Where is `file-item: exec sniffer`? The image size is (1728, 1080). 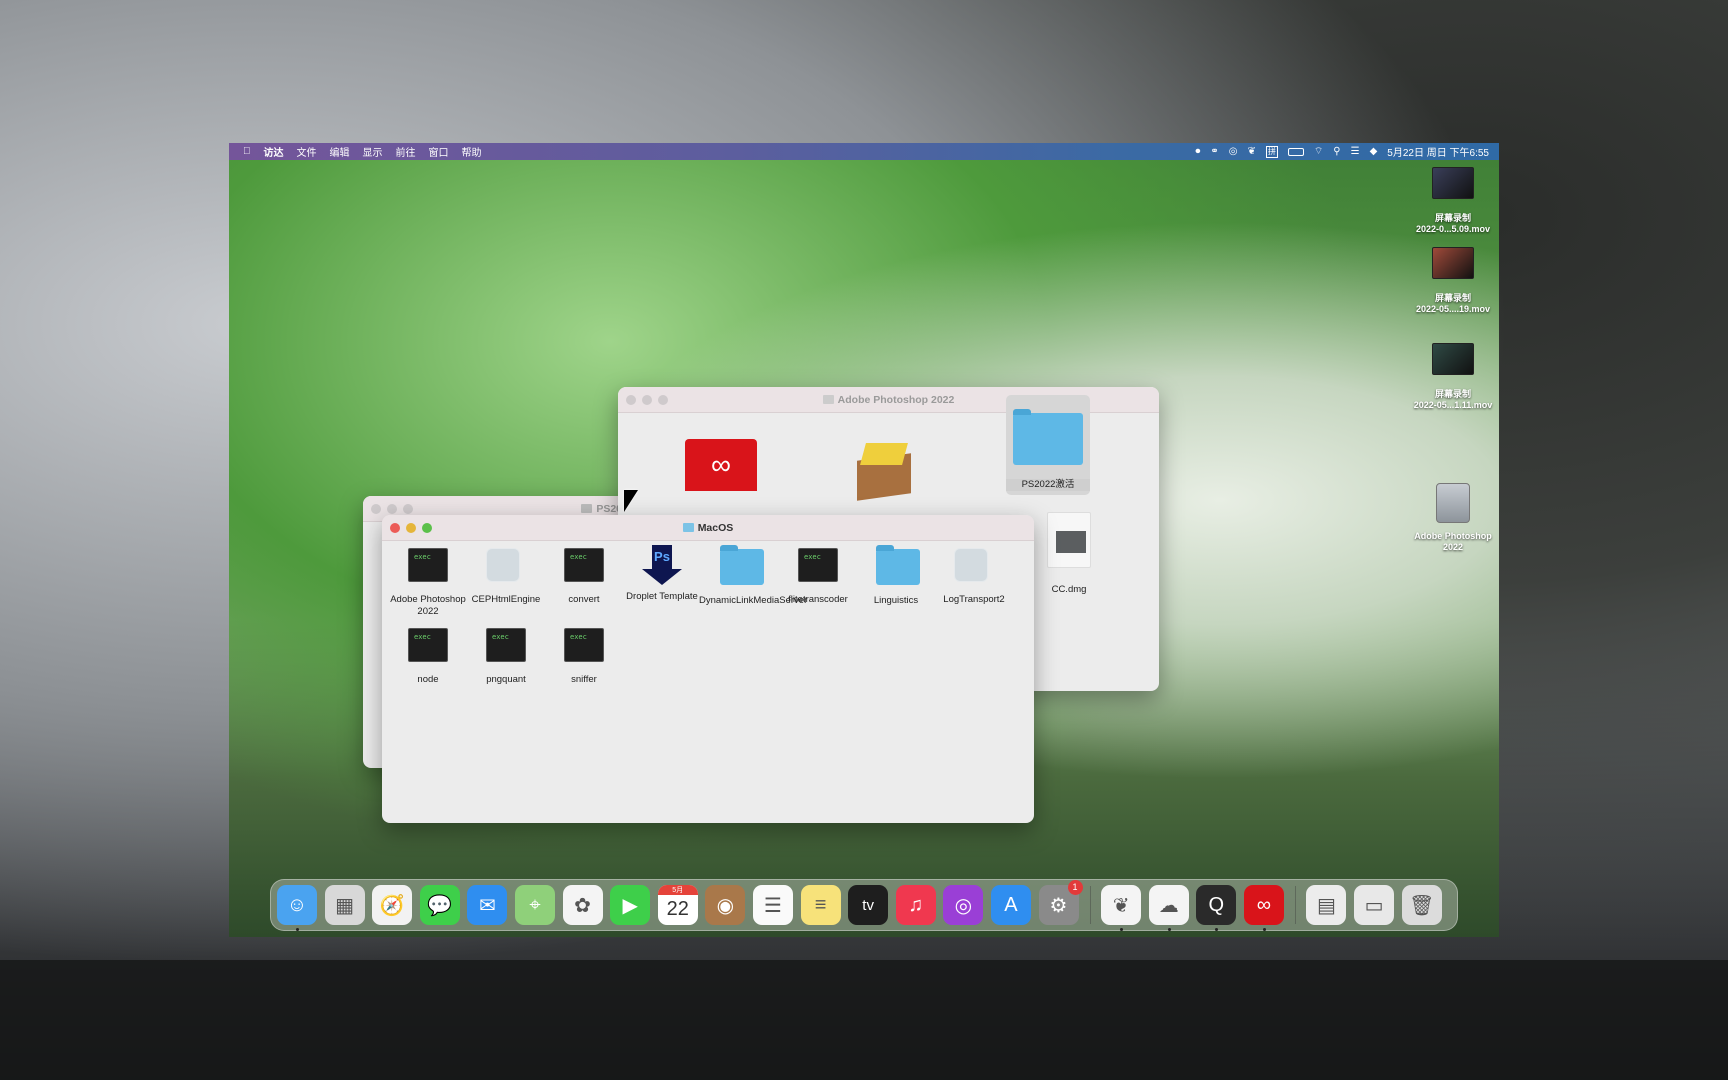 file-item: exec sniffer is located at coordinates (584, 655).